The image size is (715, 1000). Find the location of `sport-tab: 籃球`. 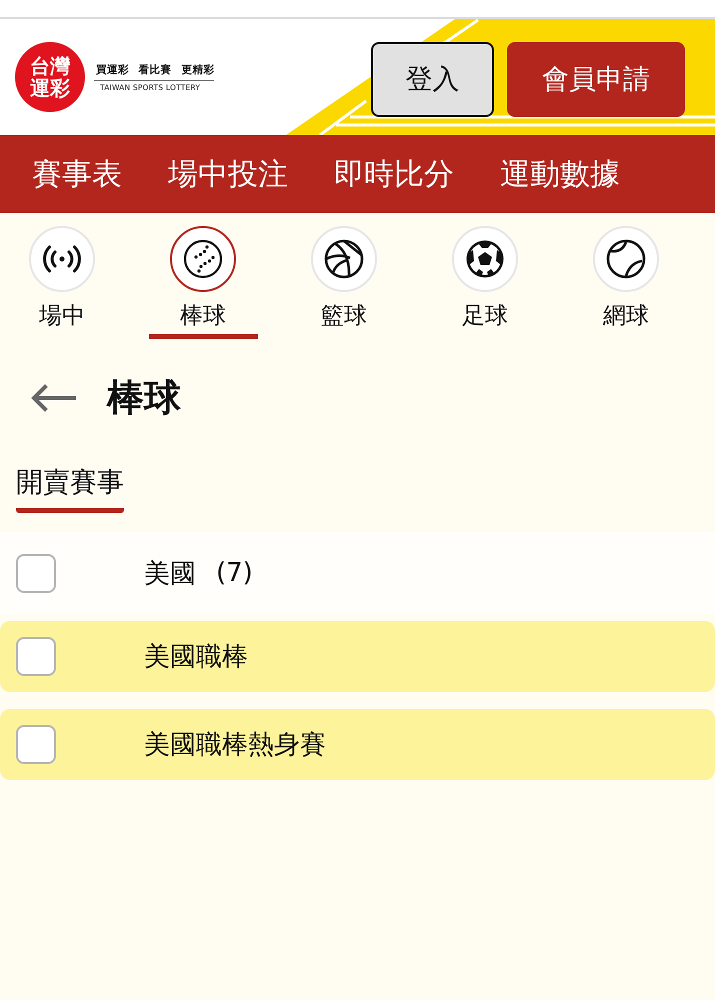

sport-tab: 籃球 is located at coordinates (344, 278).